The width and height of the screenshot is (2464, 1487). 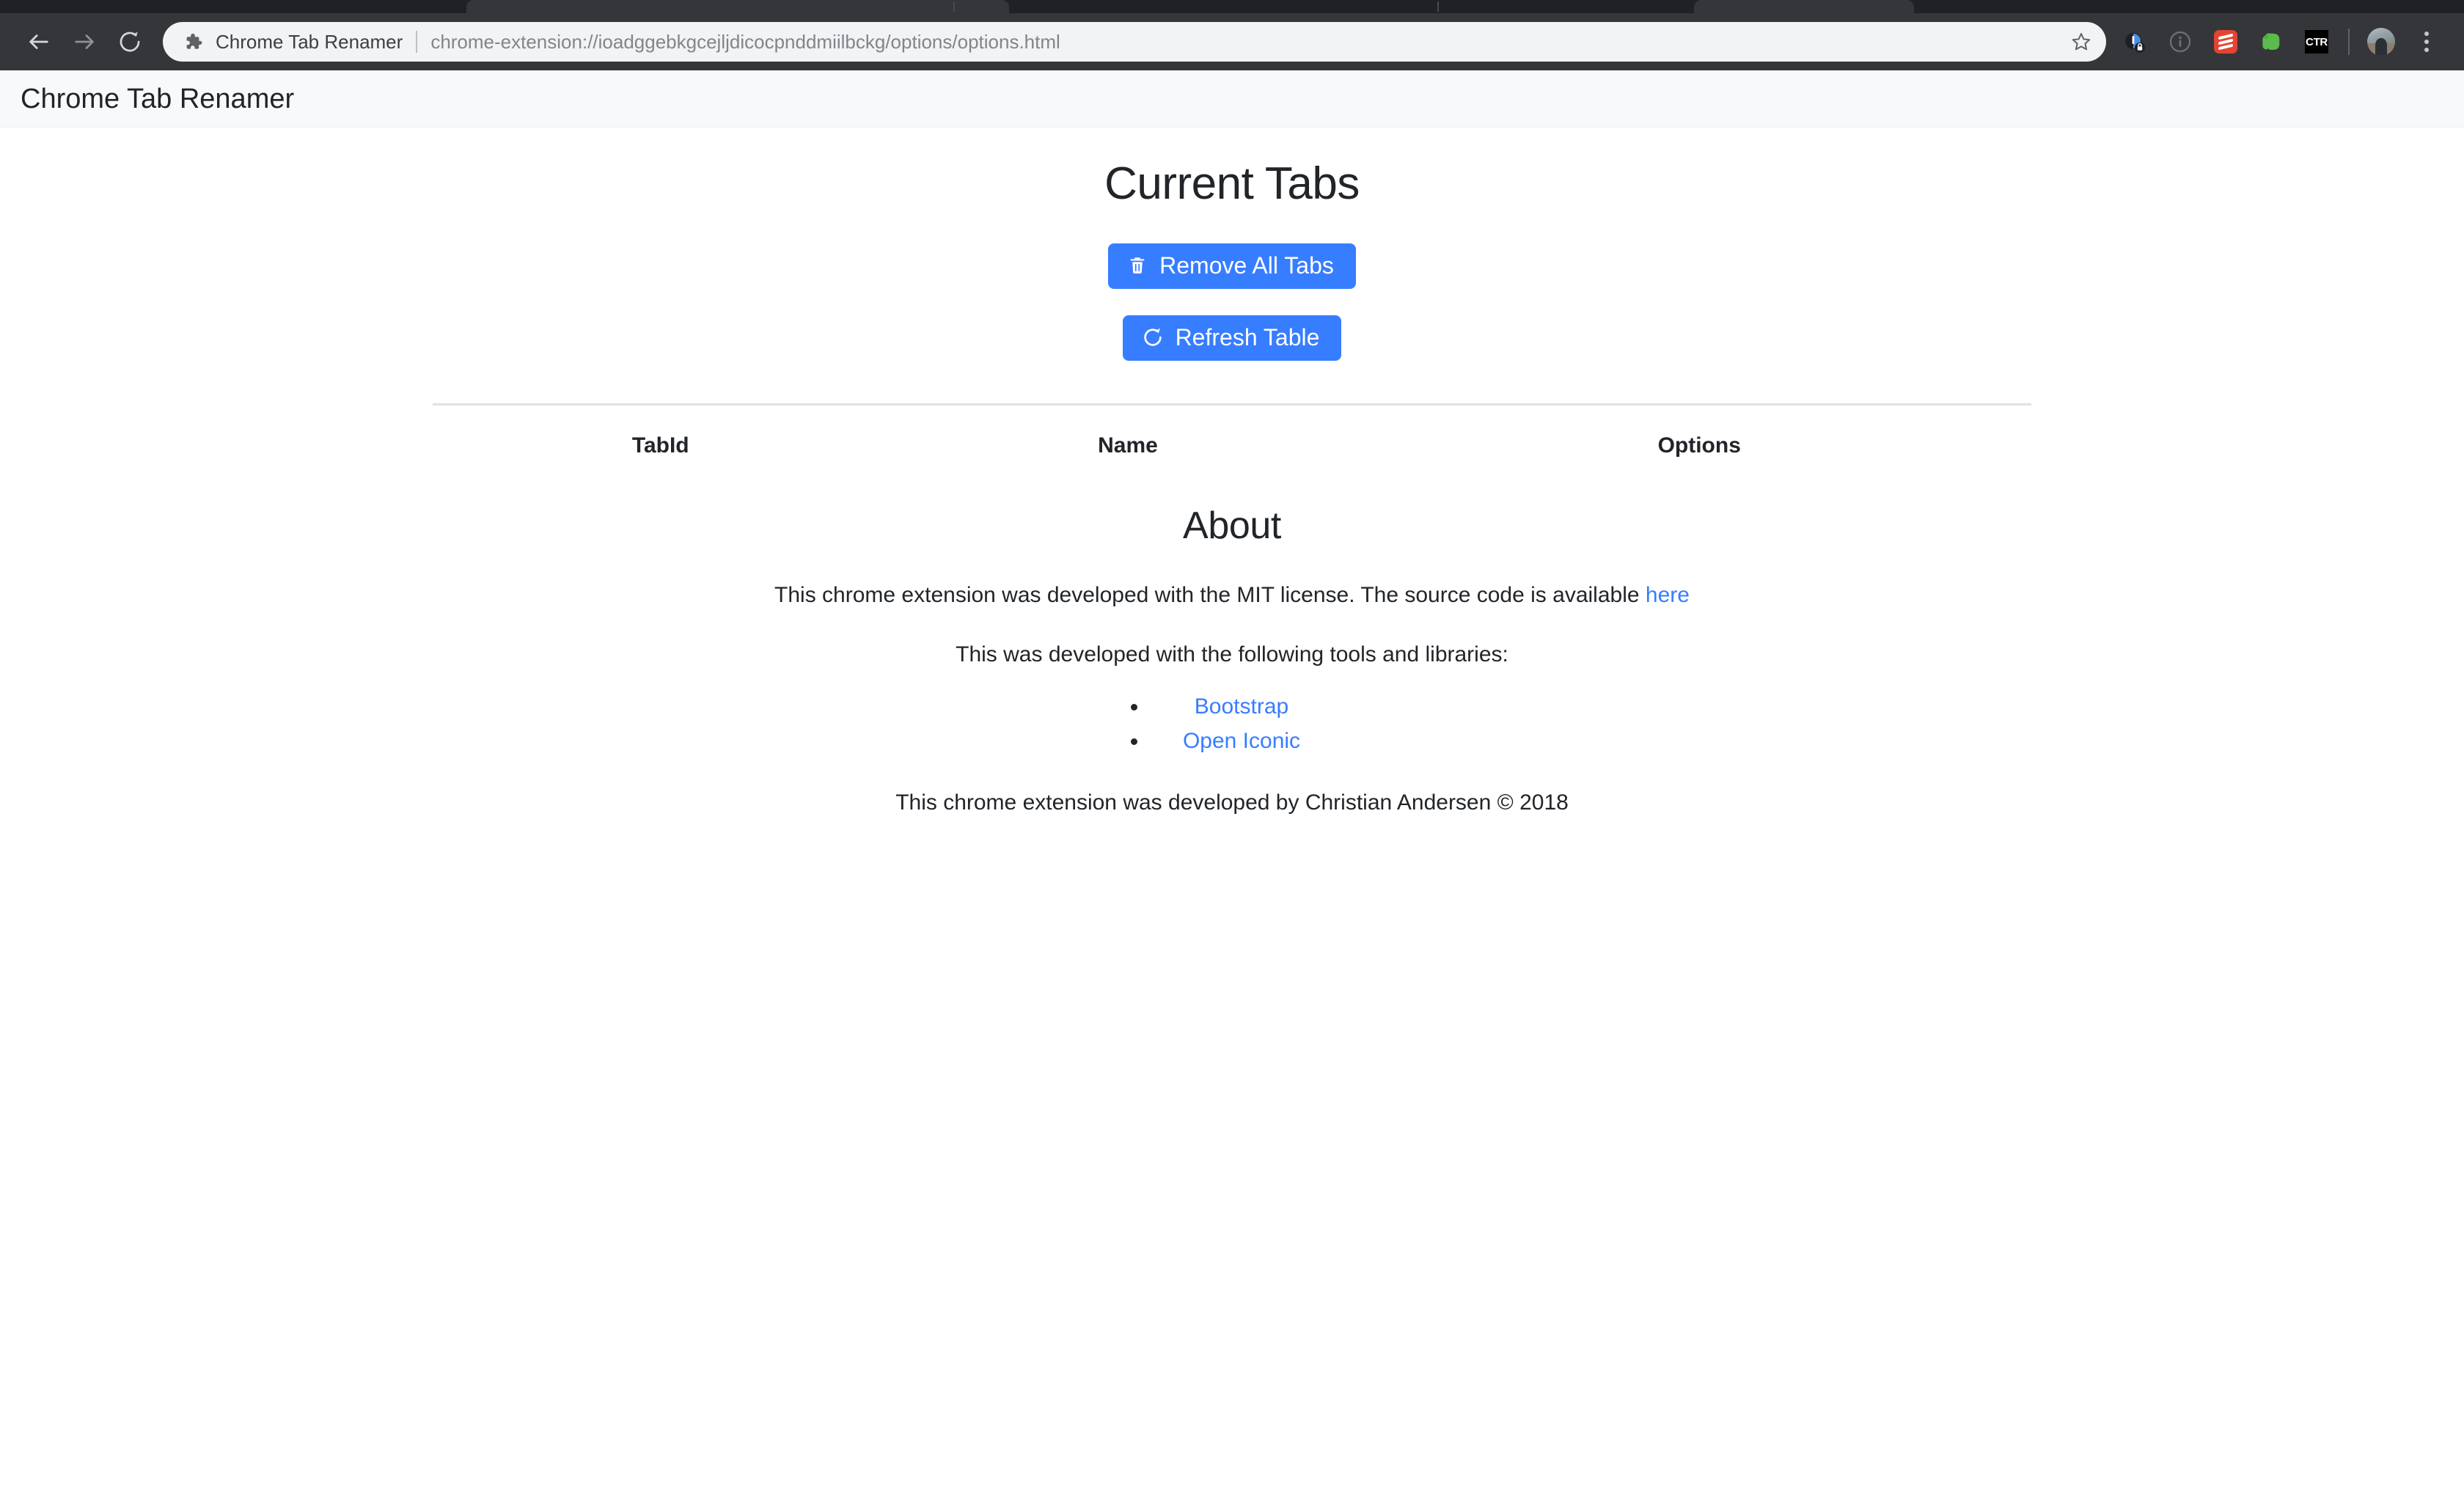 I want to click on tabs-table-head: TabId Name Options, so click(x=1232, y=437).